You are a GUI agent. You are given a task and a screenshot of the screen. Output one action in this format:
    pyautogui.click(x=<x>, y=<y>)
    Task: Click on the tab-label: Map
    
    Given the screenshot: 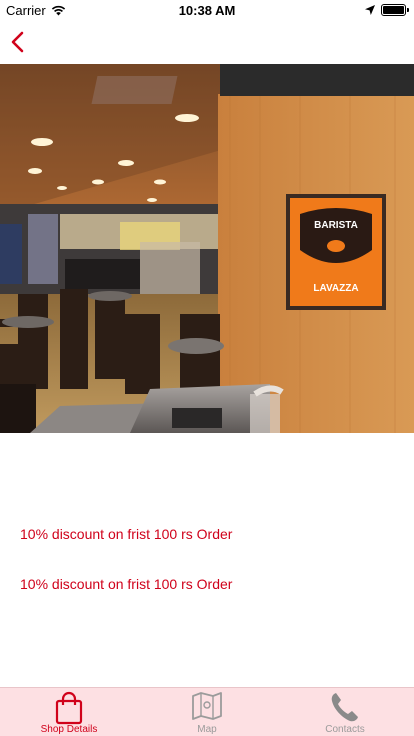 What is the action you would take?
    pyautogui.click(x=207, y=729)
    